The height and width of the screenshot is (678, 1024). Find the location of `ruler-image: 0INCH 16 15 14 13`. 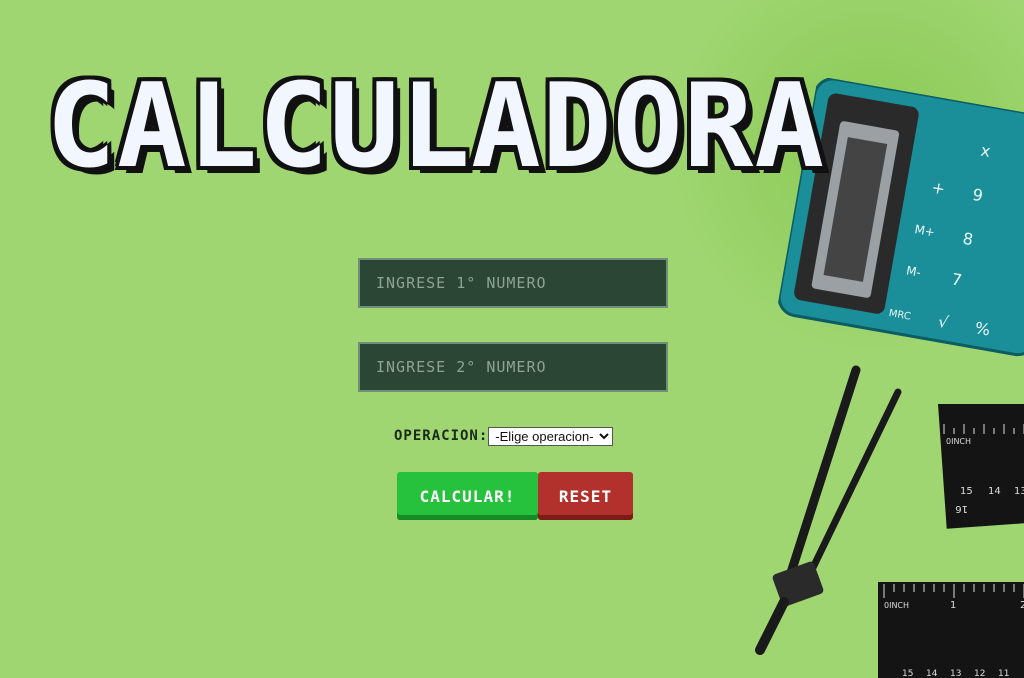

ruler-image: 0INCH 16 15 14 13 is located at coordinates (981, 466).